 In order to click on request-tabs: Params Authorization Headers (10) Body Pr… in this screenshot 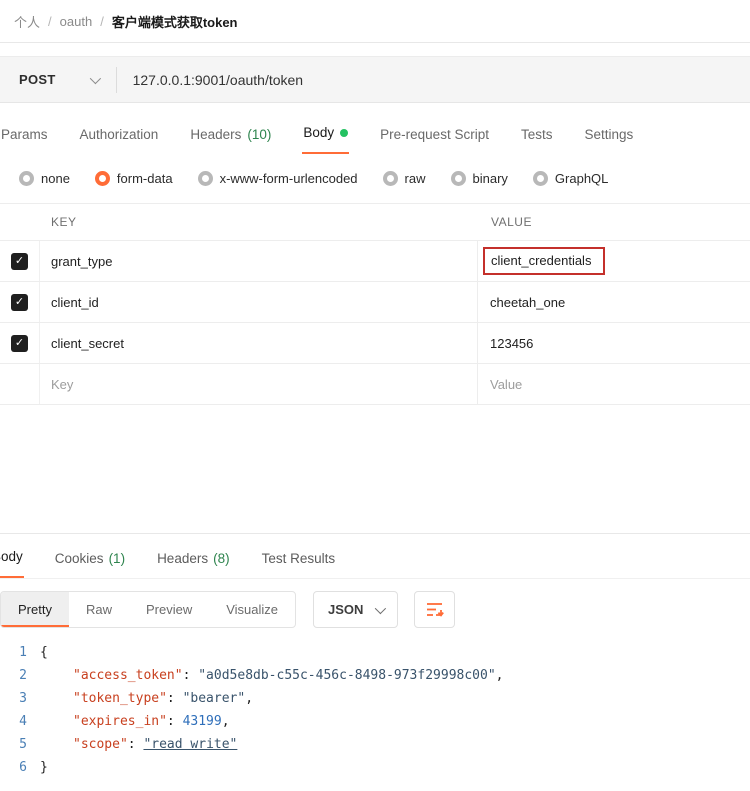, I will do `click(375, 136)`.